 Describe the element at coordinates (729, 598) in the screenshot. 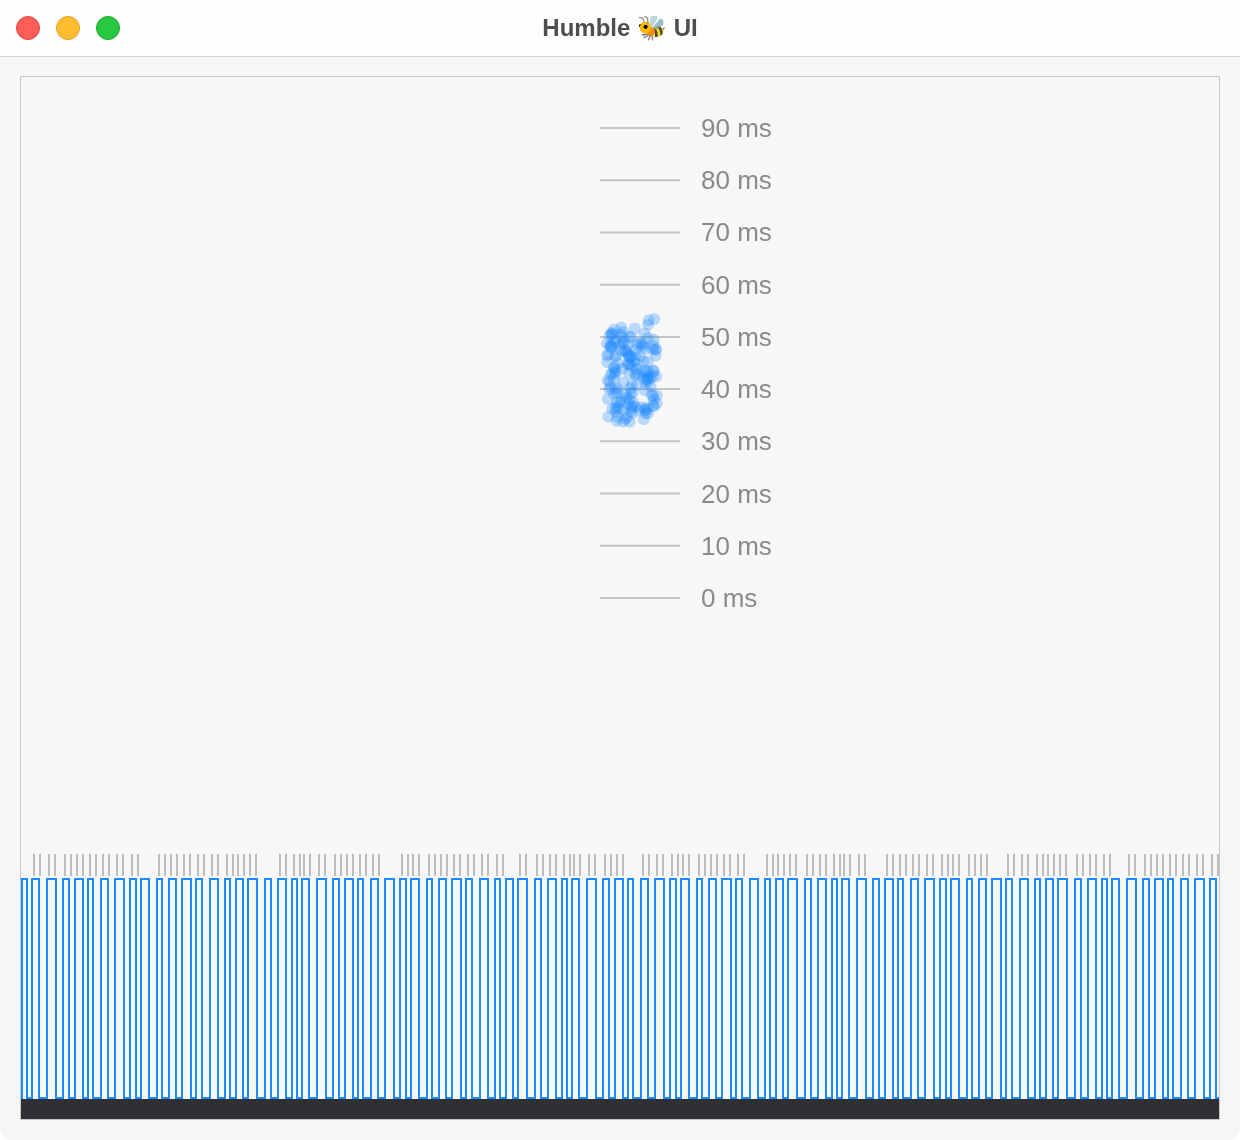

I see `axis-label: 0 ms` at that location.